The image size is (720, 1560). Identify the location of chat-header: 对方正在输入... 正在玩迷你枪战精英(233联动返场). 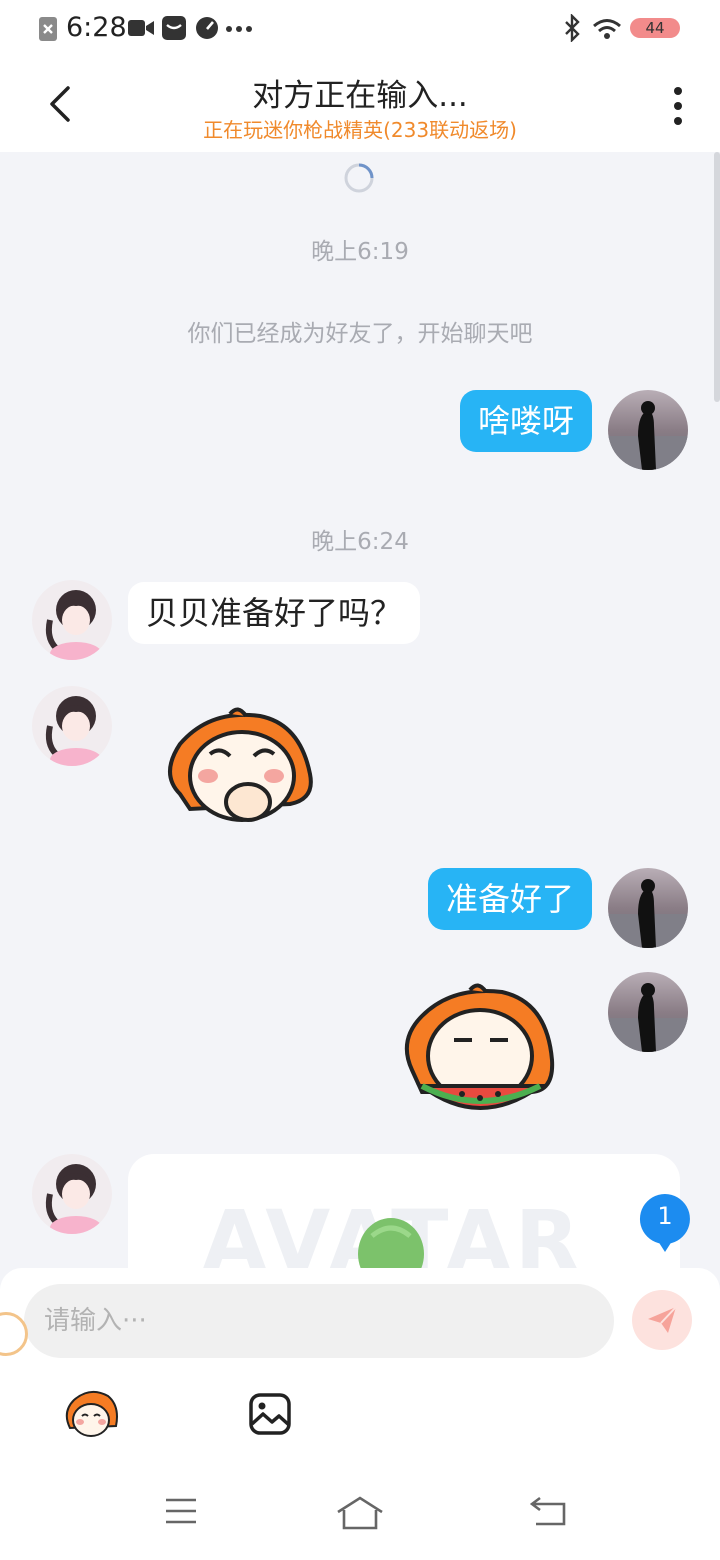
(360, 104).